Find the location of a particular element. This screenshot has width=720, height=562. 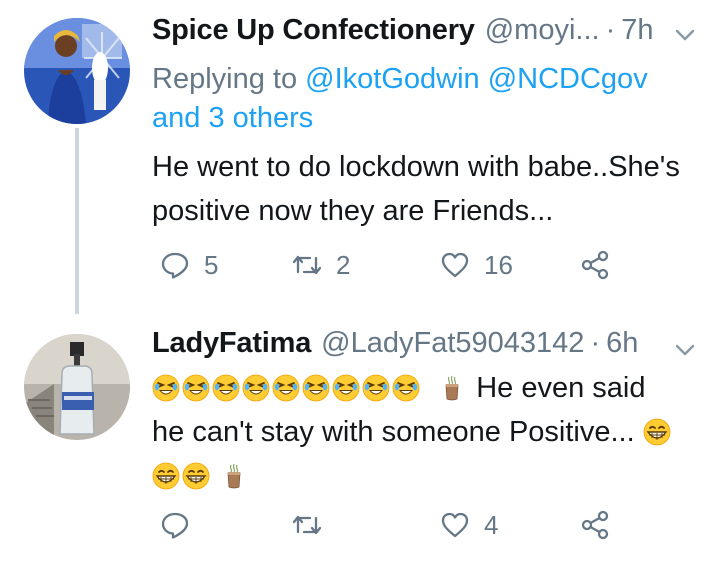

replying-to-label: Replying to is located at coordinates (225, 79).